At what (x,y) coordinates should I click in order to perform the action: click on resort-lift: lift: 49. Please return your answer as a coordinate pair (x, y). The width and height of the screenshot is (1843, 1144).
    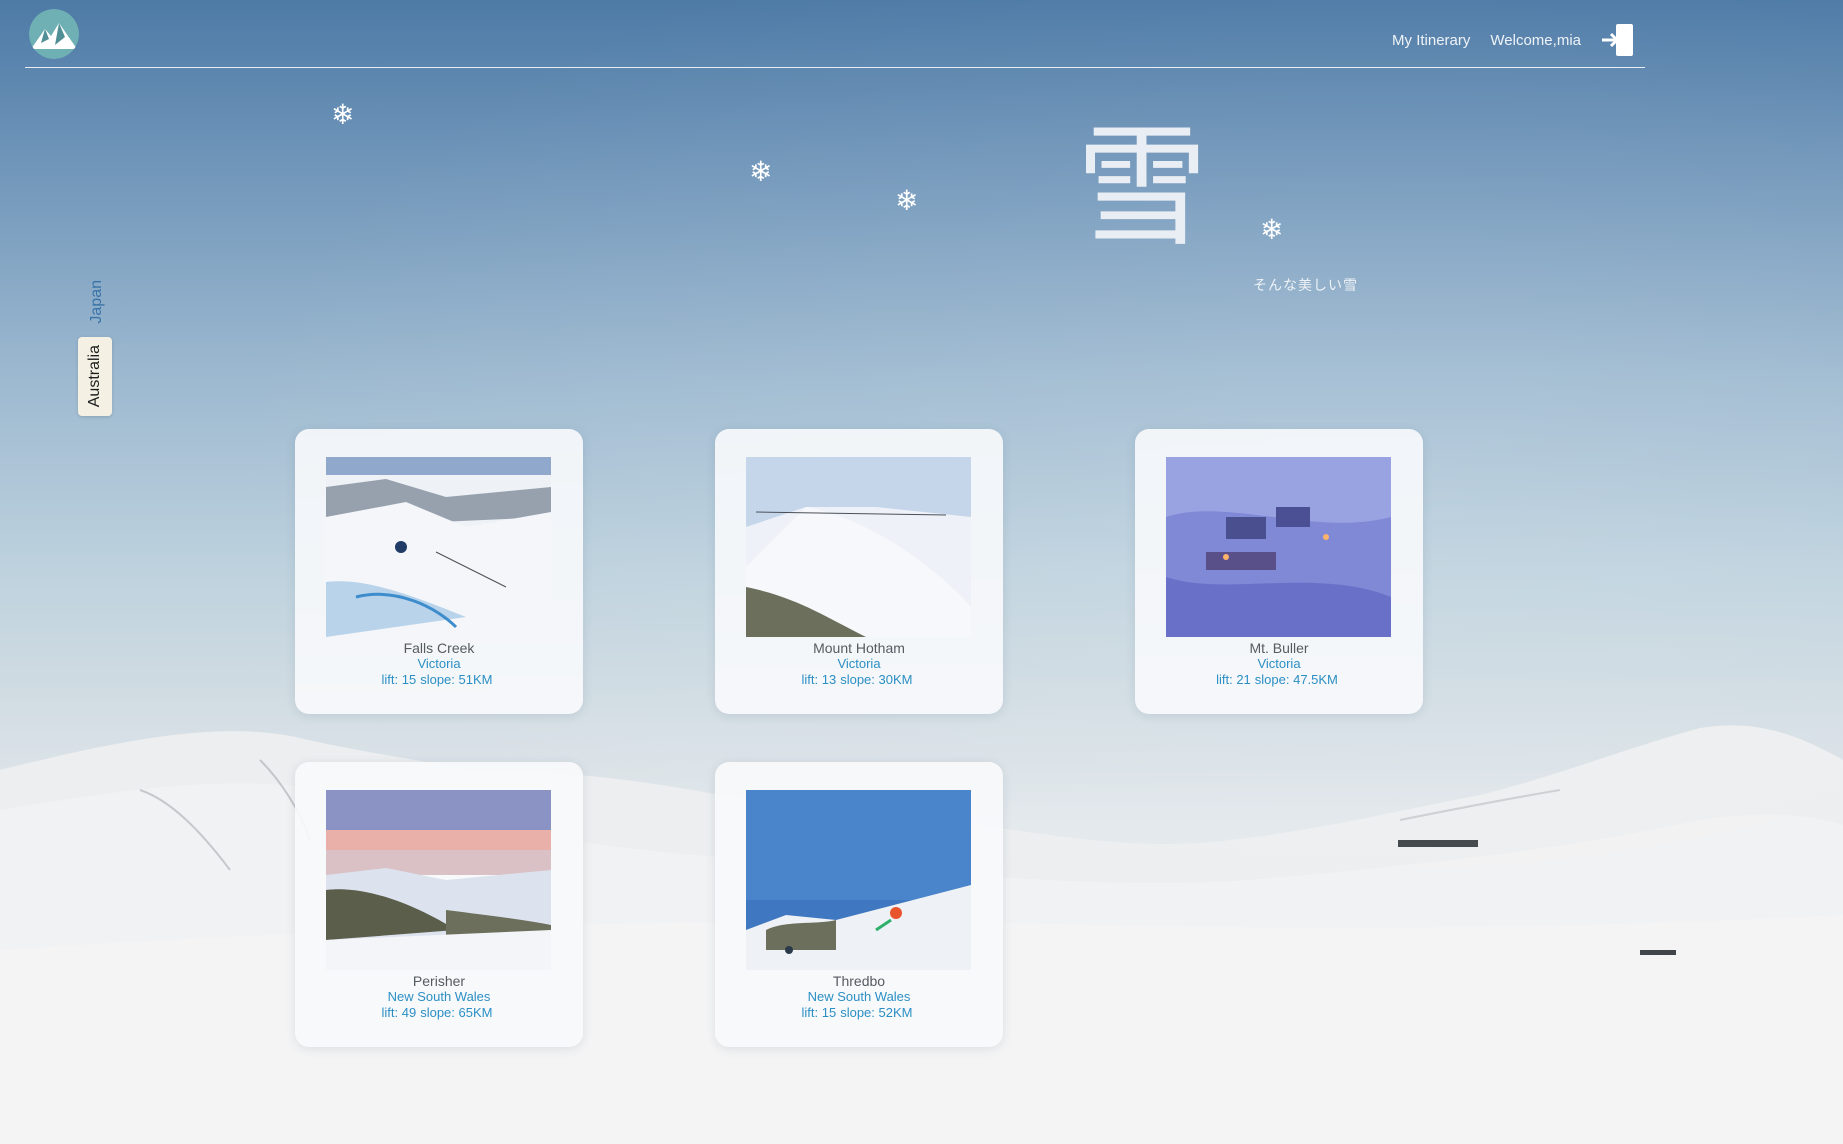
    Looking at the image, I should click on (399, 1012).